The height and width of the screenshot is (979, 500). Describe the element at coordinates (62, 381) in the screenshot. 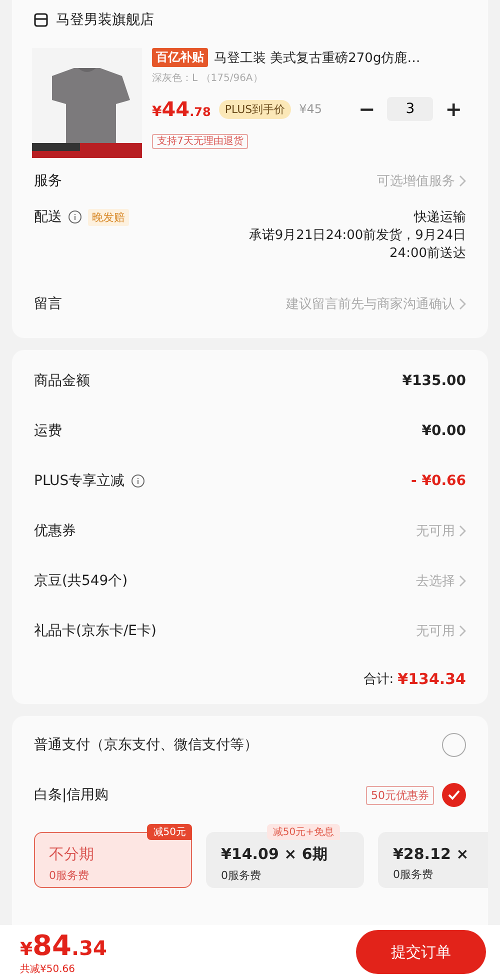

I see `summary-label: 商品金额` at that location.